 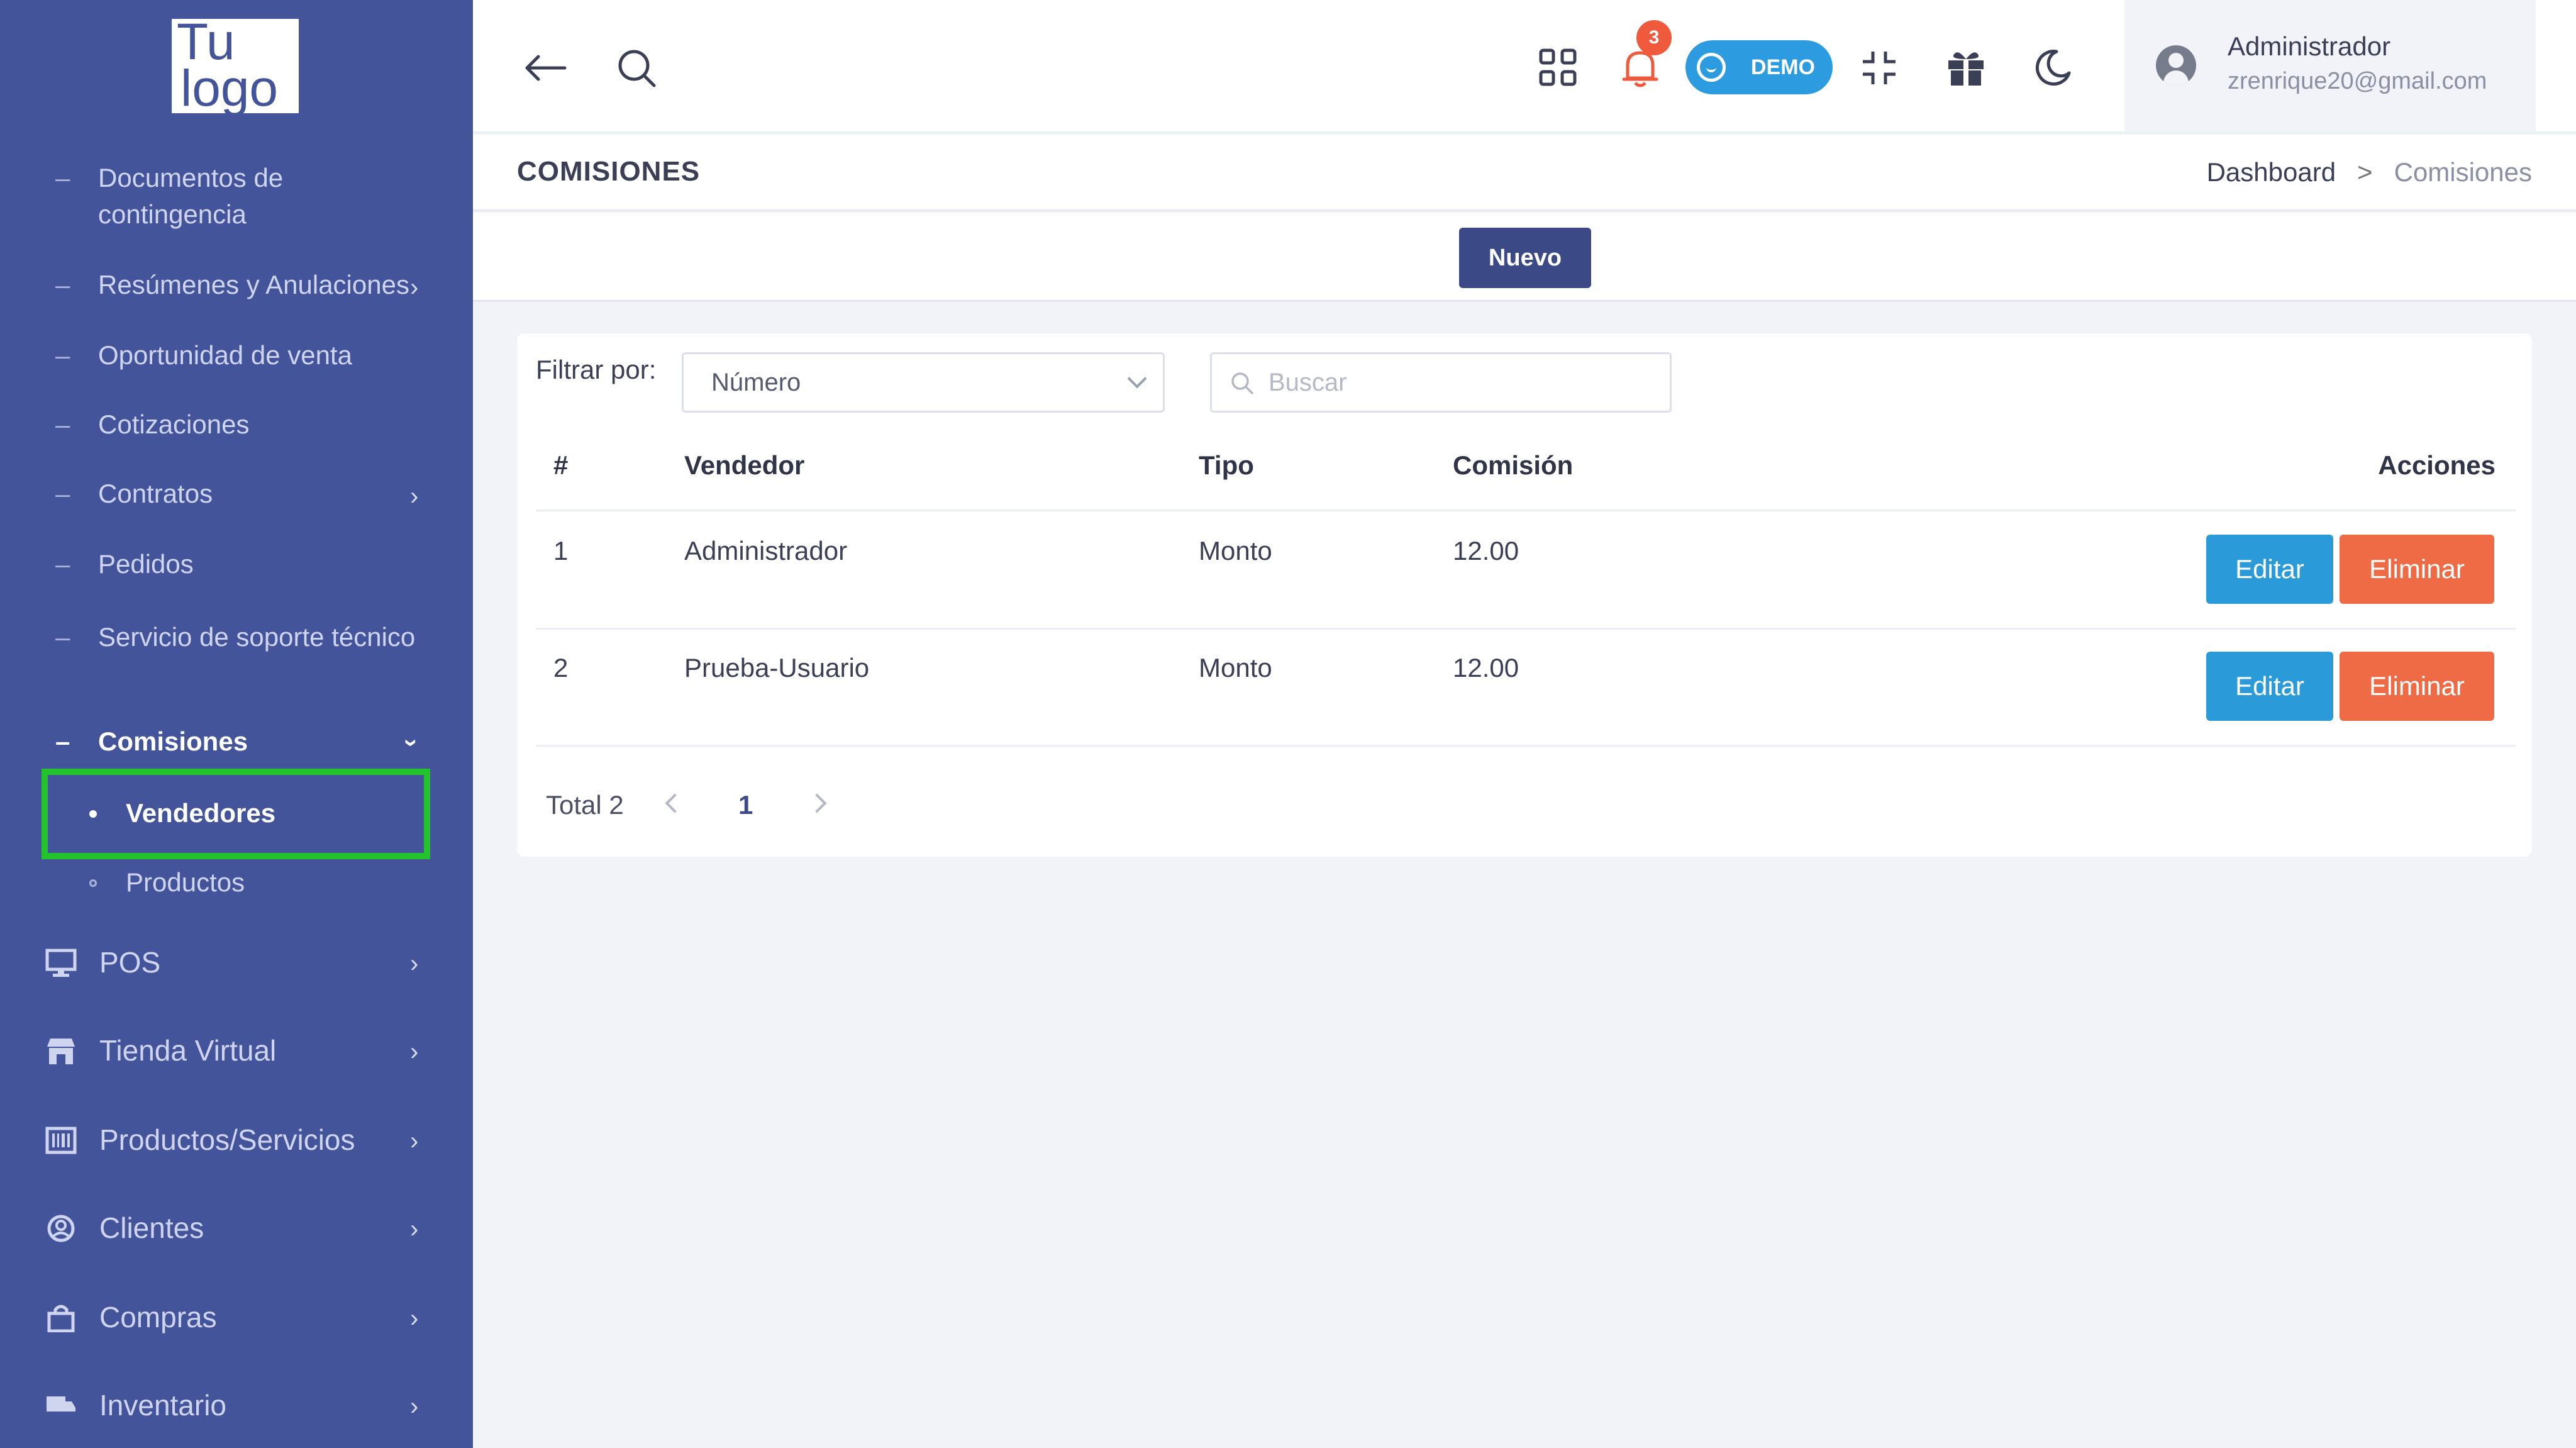 I want to click on cell-number: 2, so click(x=561, y=667).